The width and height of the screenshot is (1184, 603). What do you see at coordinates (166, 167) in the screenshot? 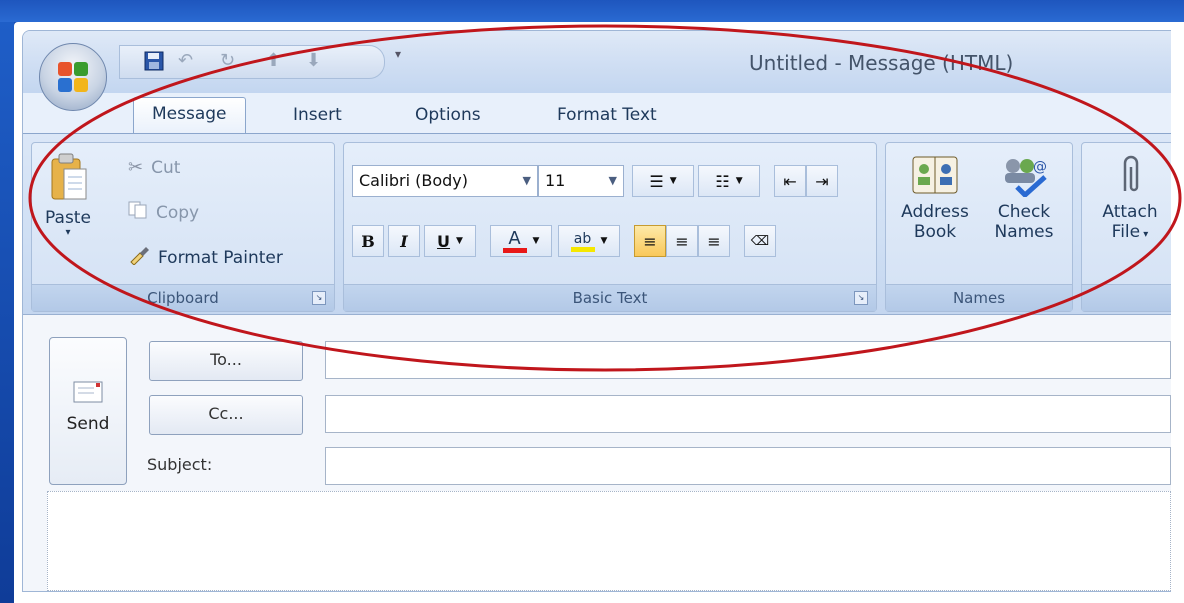
I see `cut-label: Cut` at bounding box center [166, 167].